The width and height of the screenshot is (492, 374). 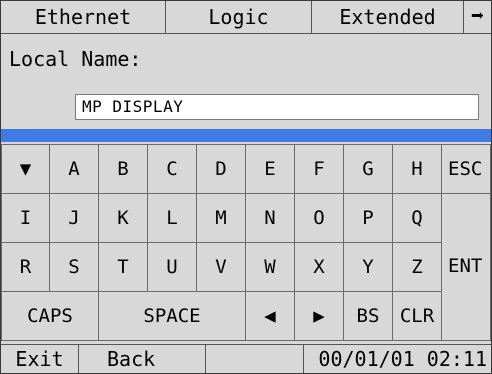 What do you see at coordinates (74, 267) in the screenshot?
I see `key-s: S` at bounding box center [74, 267].